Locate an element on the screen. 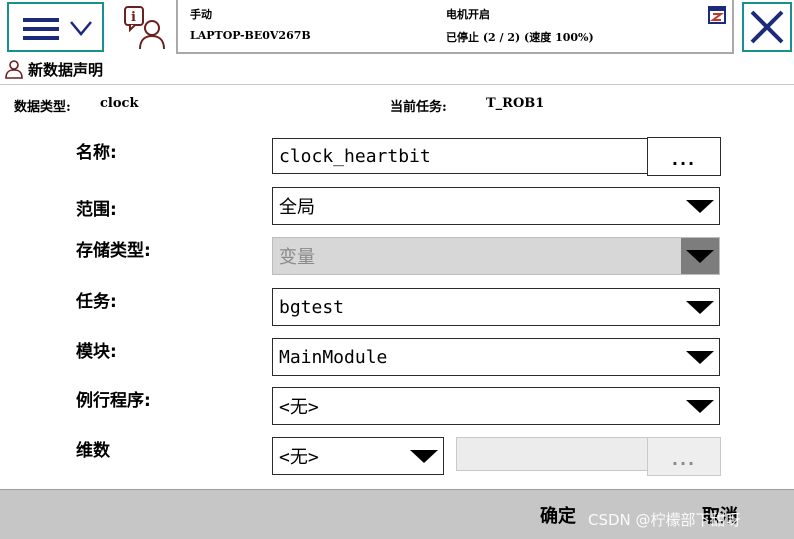 This screenshot has height=539, width=794. module-label: 模块: is located at coordinates (96, 352).